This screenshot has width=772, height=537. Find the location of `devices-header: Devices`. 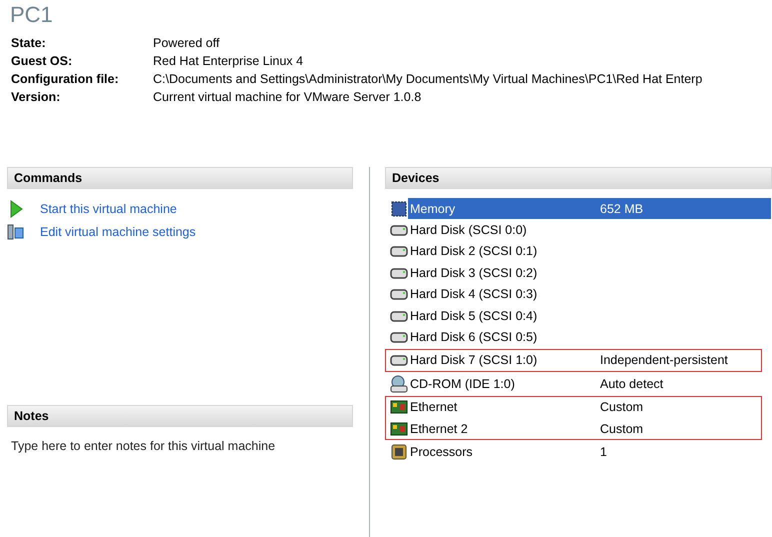

devices-header: Devices is located at coordinates (578, 178).